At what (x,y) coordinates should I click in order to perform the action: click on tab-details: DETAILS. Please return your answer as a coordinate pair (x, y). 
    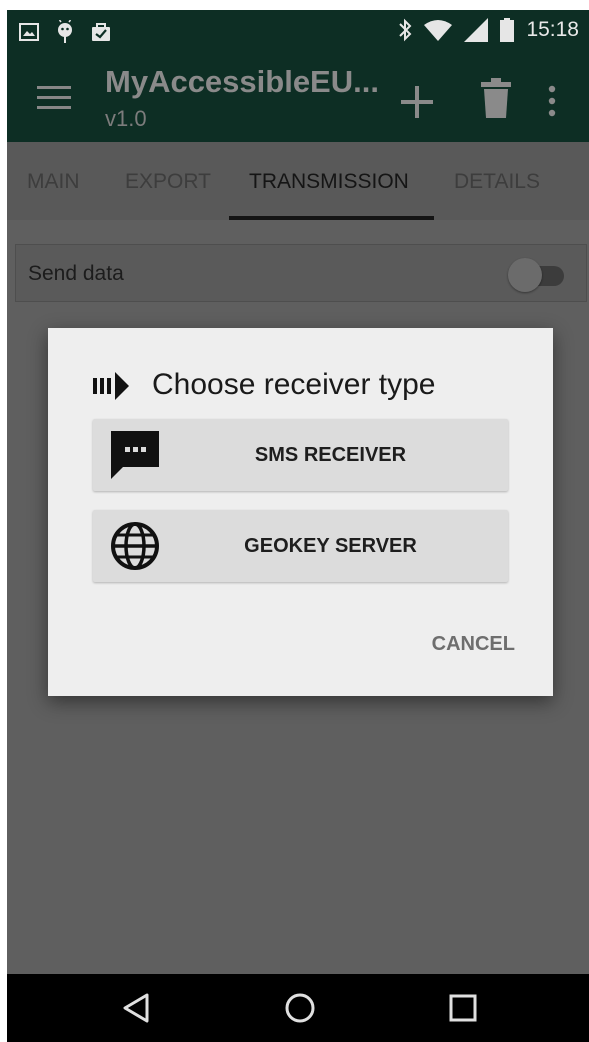
    Looking at the image, I should click on (497, 182).